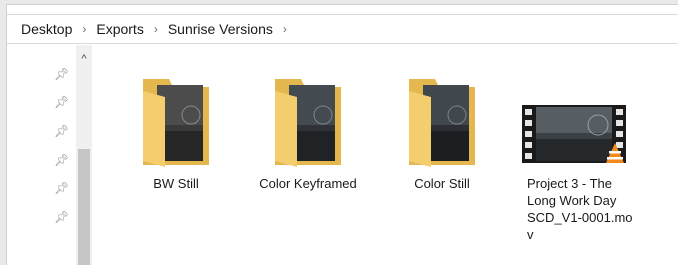  I want to click on file-name: Color Still, so click(442, 183).